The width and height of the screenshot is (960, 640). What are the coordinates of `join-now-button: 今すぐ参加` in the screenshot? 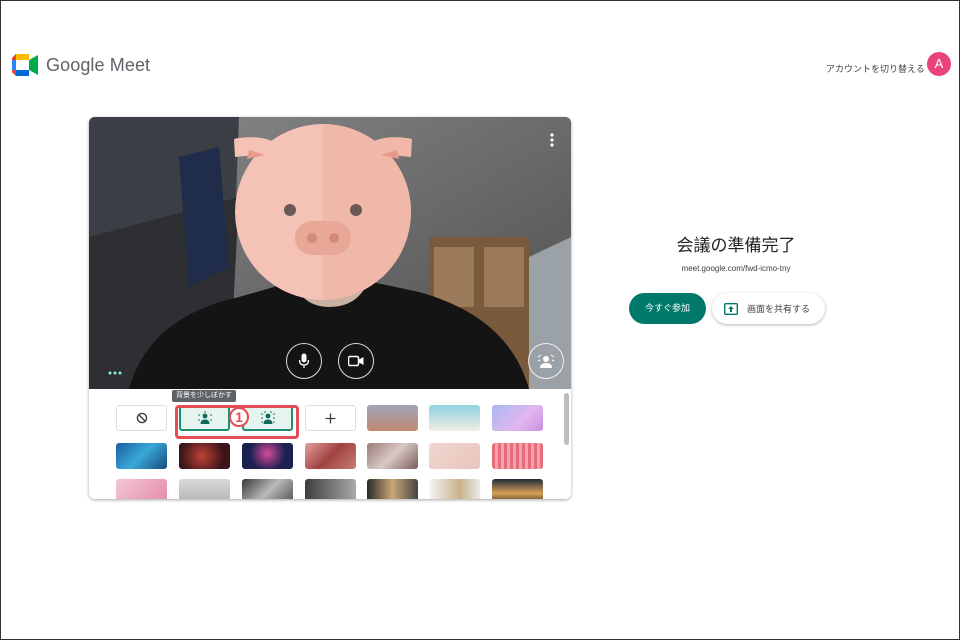 It's located at (667, 308).